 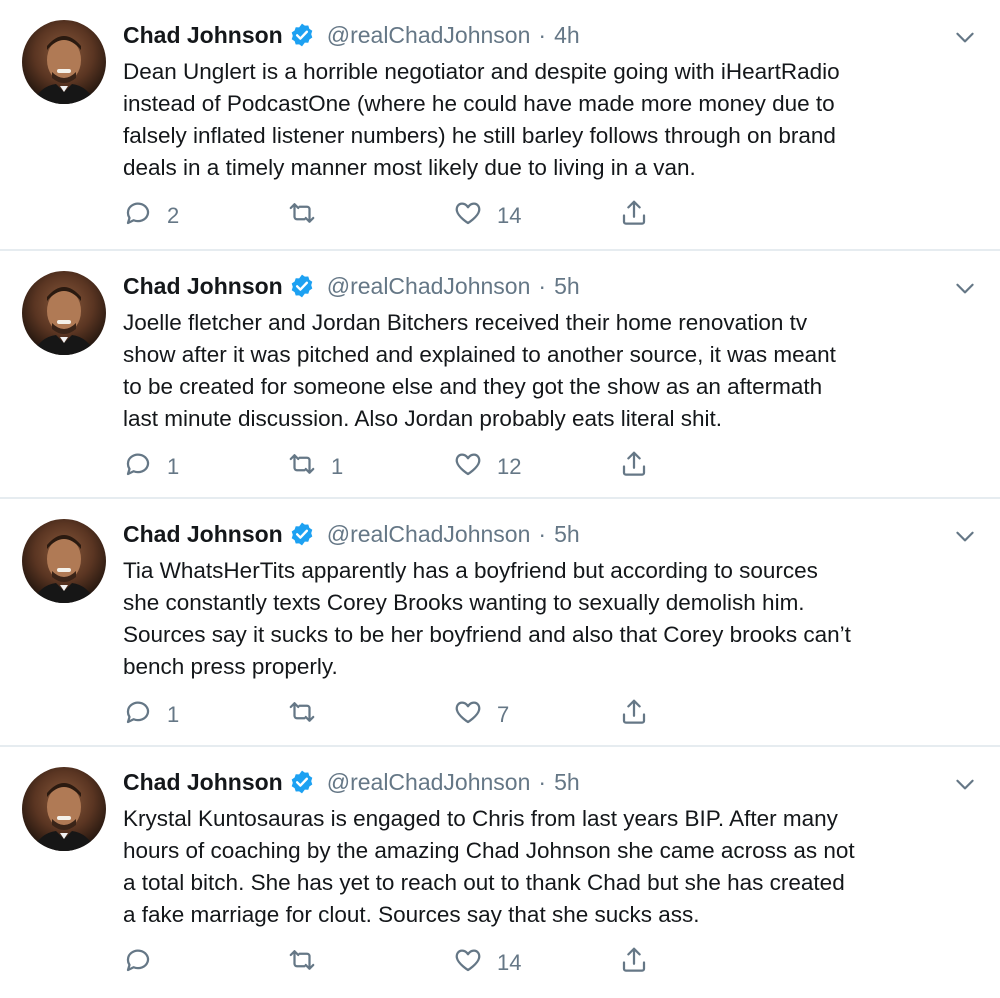 I want to click on reply-count: 2, so click(x=173, y=215).